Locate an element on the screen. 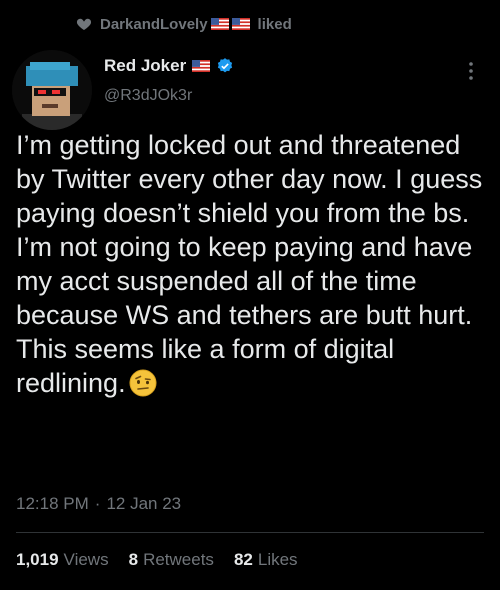 The width and height of the screenshot is (500, 590). likes-label: Likes is located at coordinates (277, 559).